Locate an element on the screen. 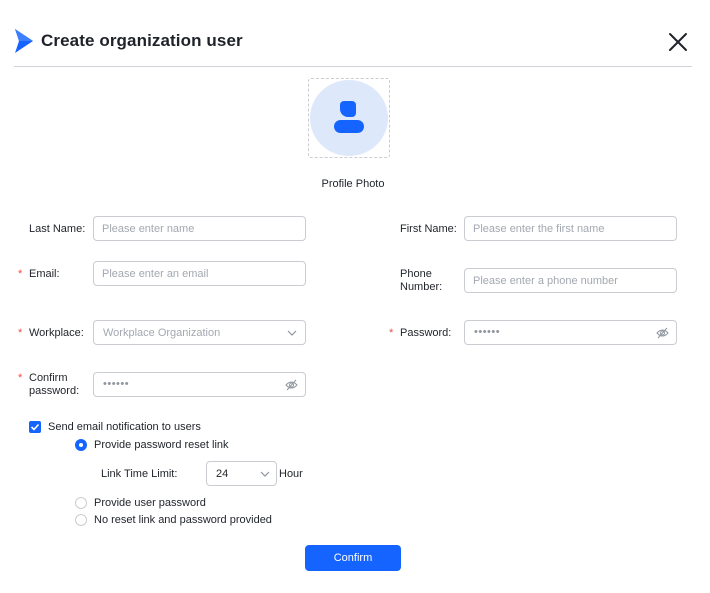 The width and height of the screenshot is (710, 593). radio-no-reset is located at coordinates (81, 520).